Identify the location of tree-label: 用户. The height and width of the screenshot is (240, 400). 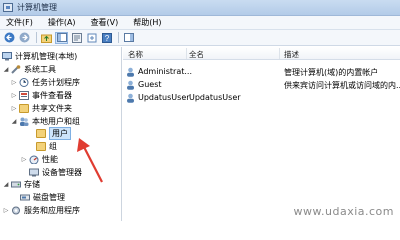
(60, 133).